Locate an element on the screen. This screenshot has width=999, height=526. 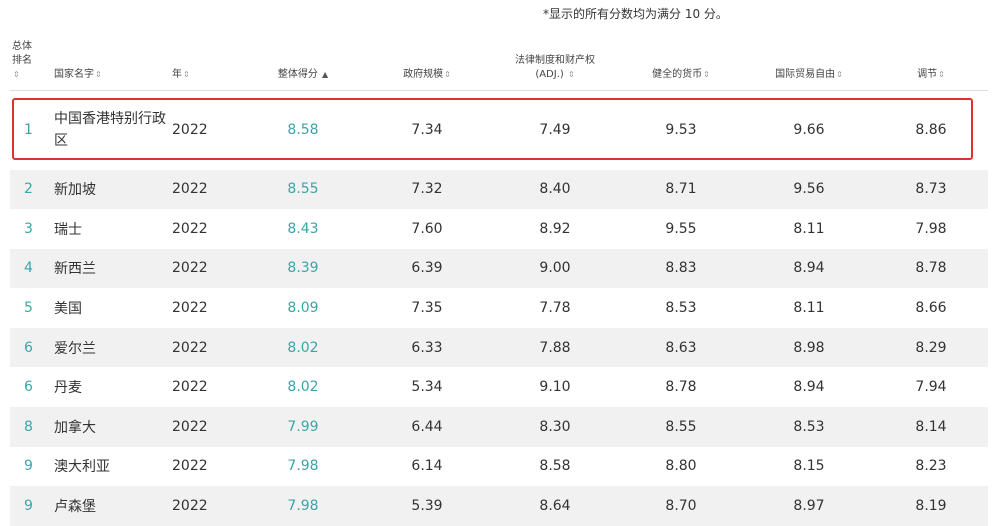
table-row: 4 新西兰 2022 8.39 6.39 9.00 8.83 8.94 8.78 is located at coordinates (499, 268).